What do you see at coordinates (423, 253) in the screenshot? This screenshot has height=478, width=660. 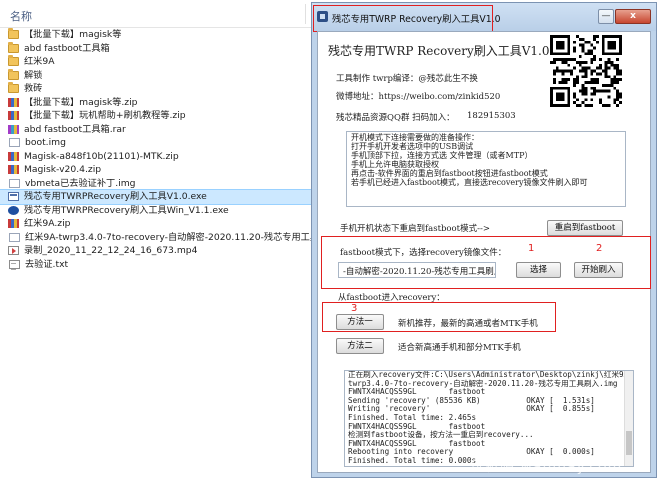 I see `fastboot-select-label: fastboot模式下，选择recovery镜像文件：` at bounding box center [423, 253].